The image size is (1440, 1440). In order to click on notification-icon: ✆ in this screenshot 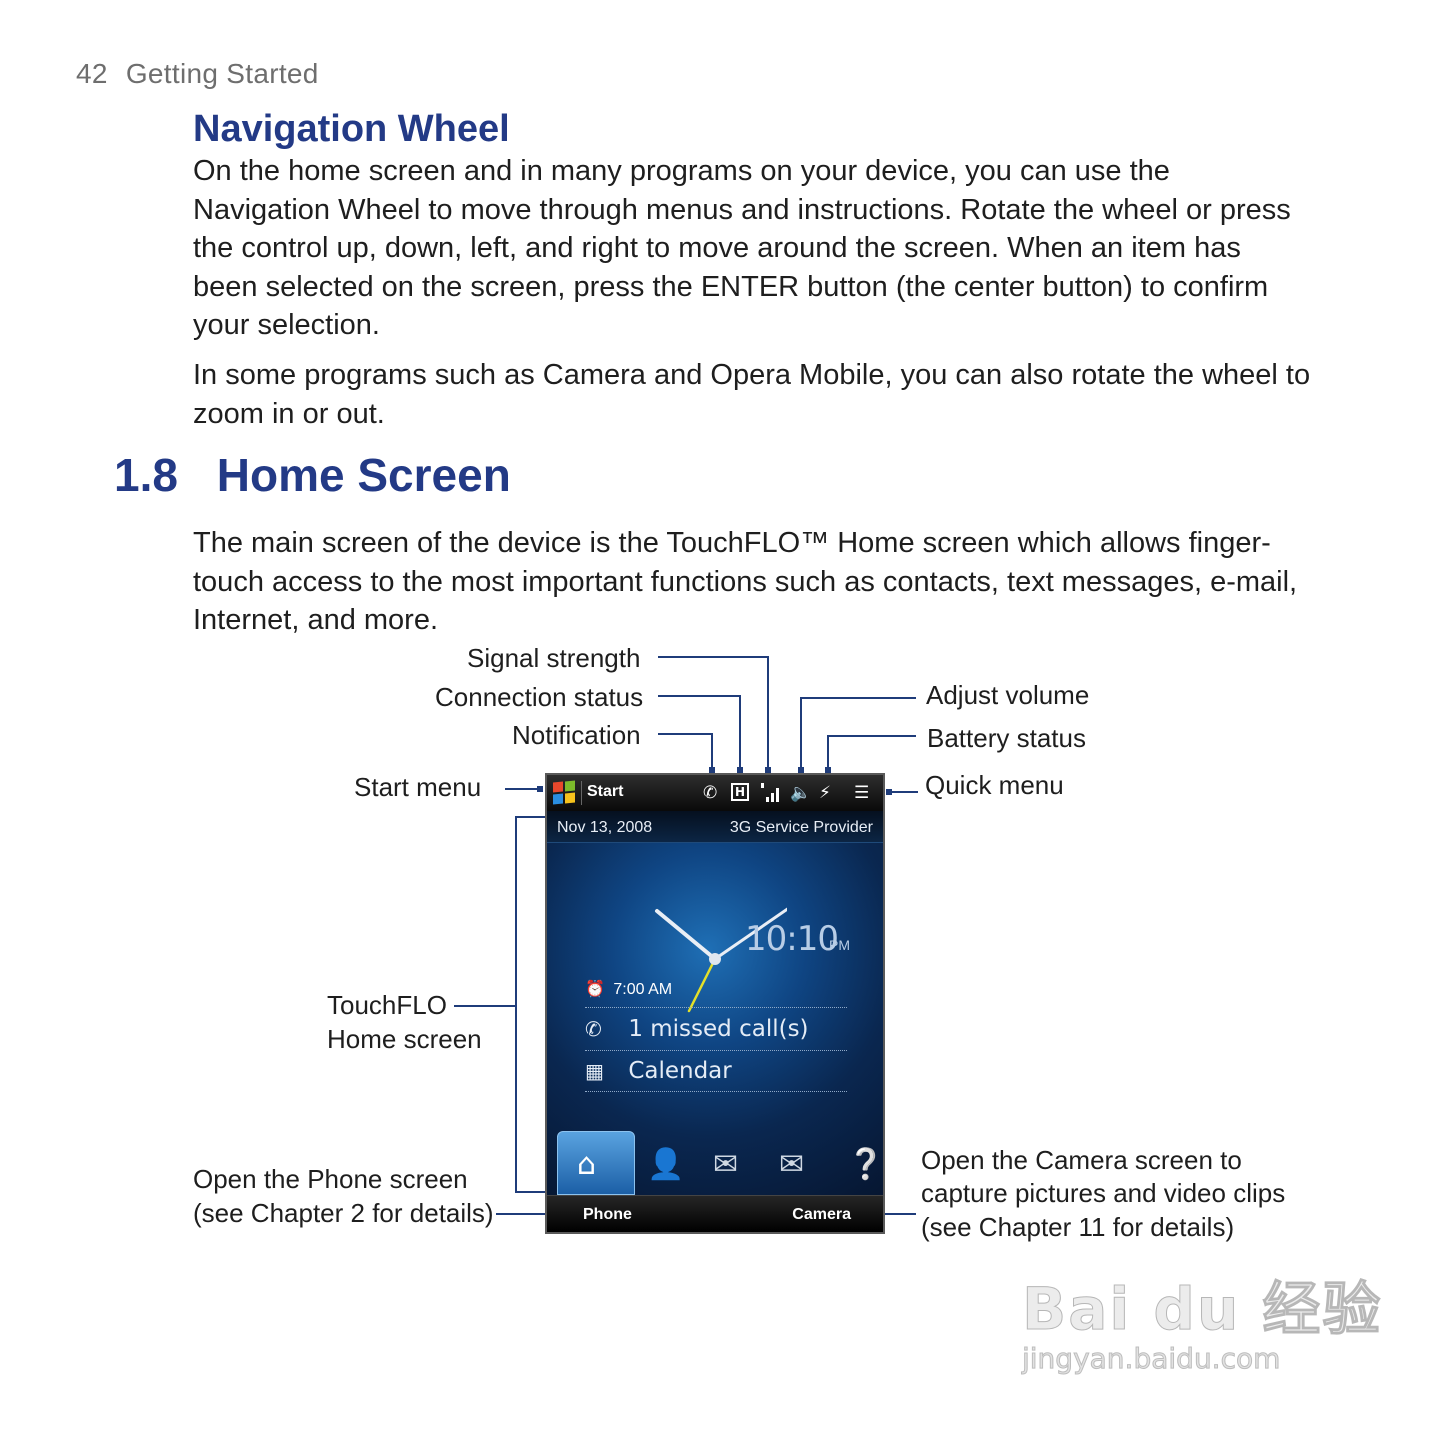, I will do `click(710, 793)`.